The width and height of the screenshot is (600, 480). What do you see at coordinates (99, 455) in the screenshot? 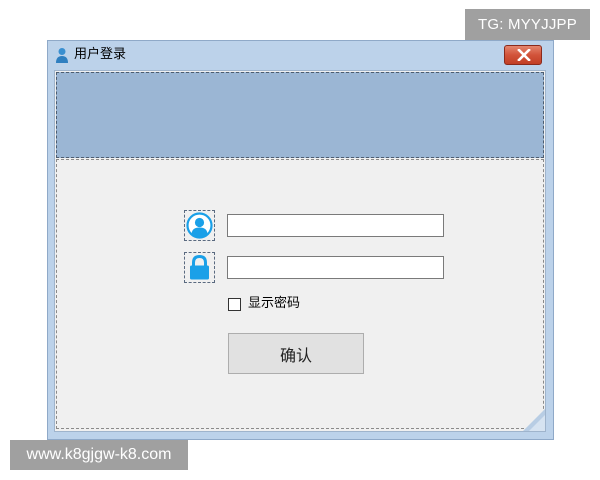
I see `watermark-bottom: www.k8gjgw-k8.com` at bounding box center [99, 455].